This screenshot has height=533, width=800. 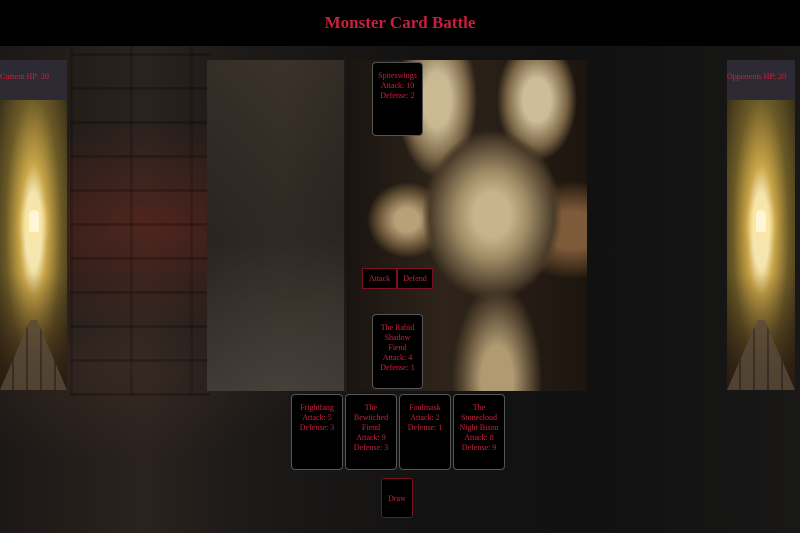 I want to click on card-attack: Attack: 9, so click(x=371, y=437).